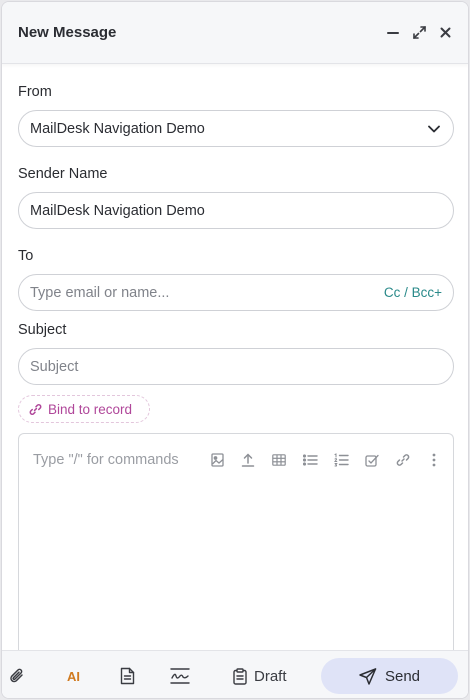 This screenshot has height=700, width=470. I want to click on image-icon, so click(217, 460).